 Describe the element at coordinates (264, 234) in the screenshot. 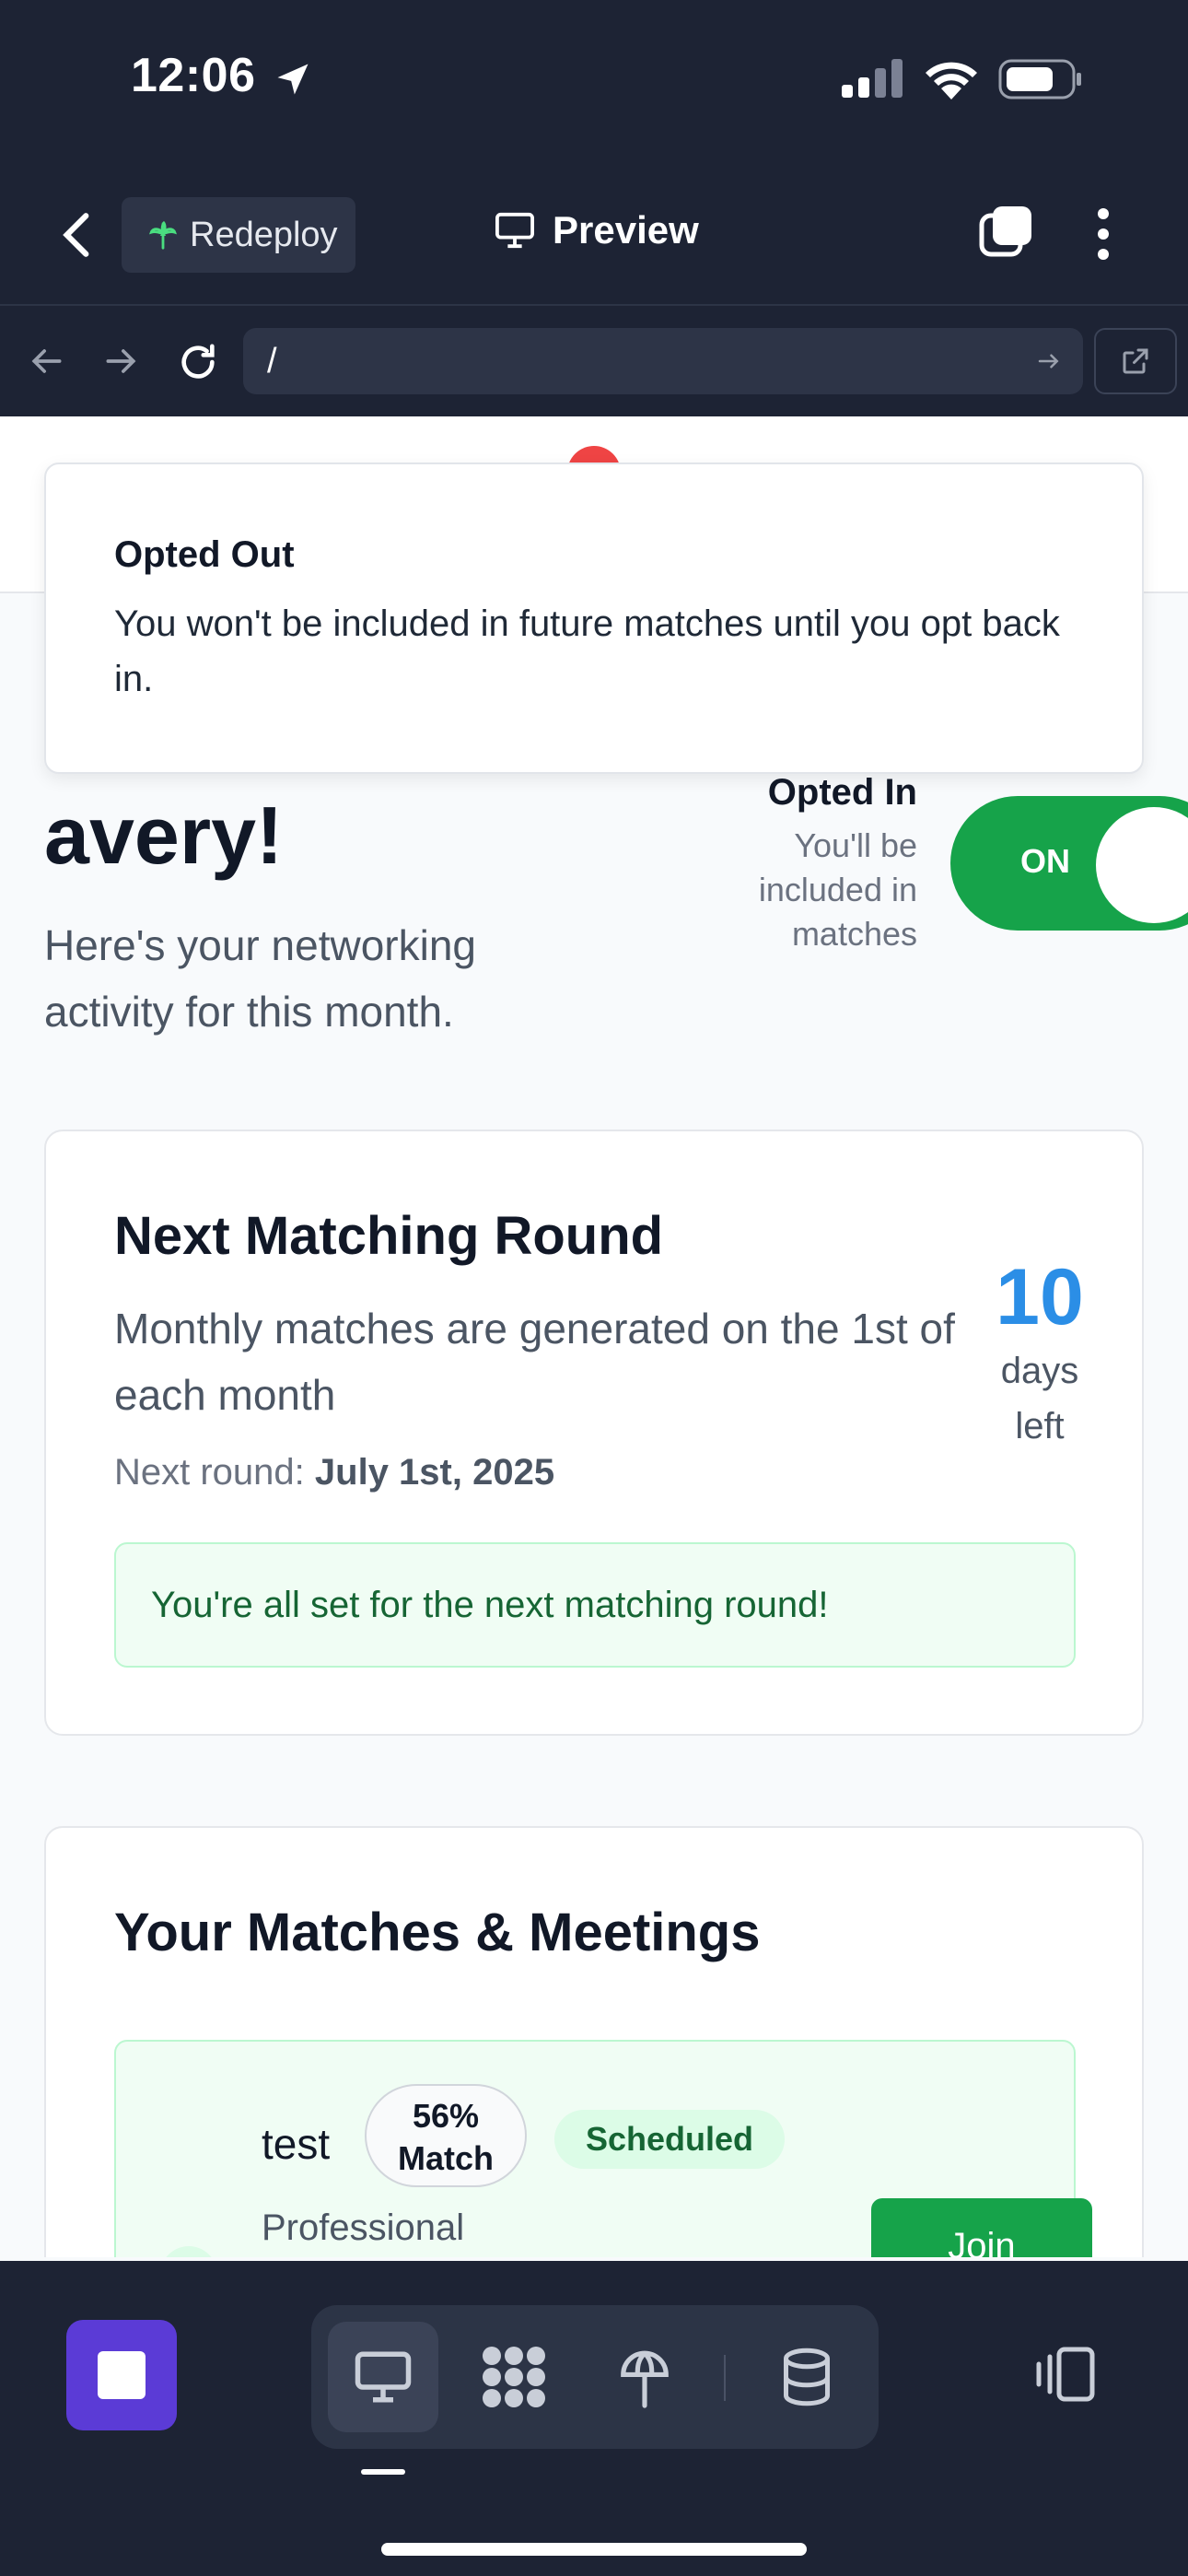

I see `redeploy-label: Redeploy` at that location.